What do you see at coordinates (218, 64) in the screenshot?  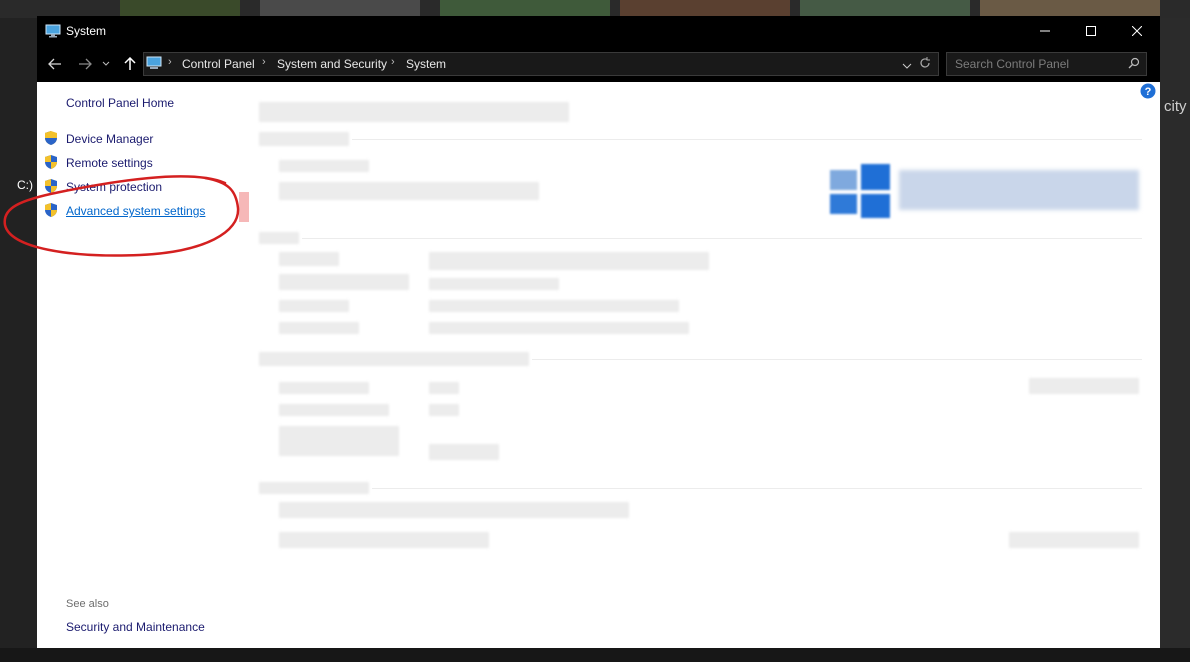 I see `breadcrumb-control-panel: Control Panel` at bounding box center [218, 64].